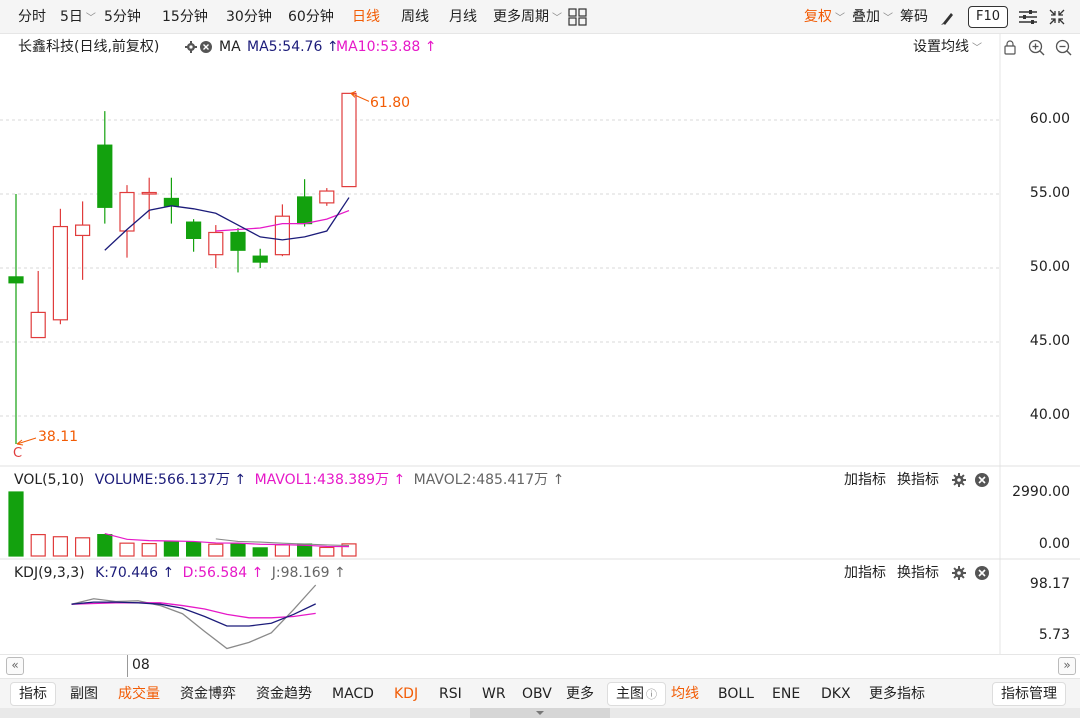  I want to click on grid-layout-icon, so click(578, 17).